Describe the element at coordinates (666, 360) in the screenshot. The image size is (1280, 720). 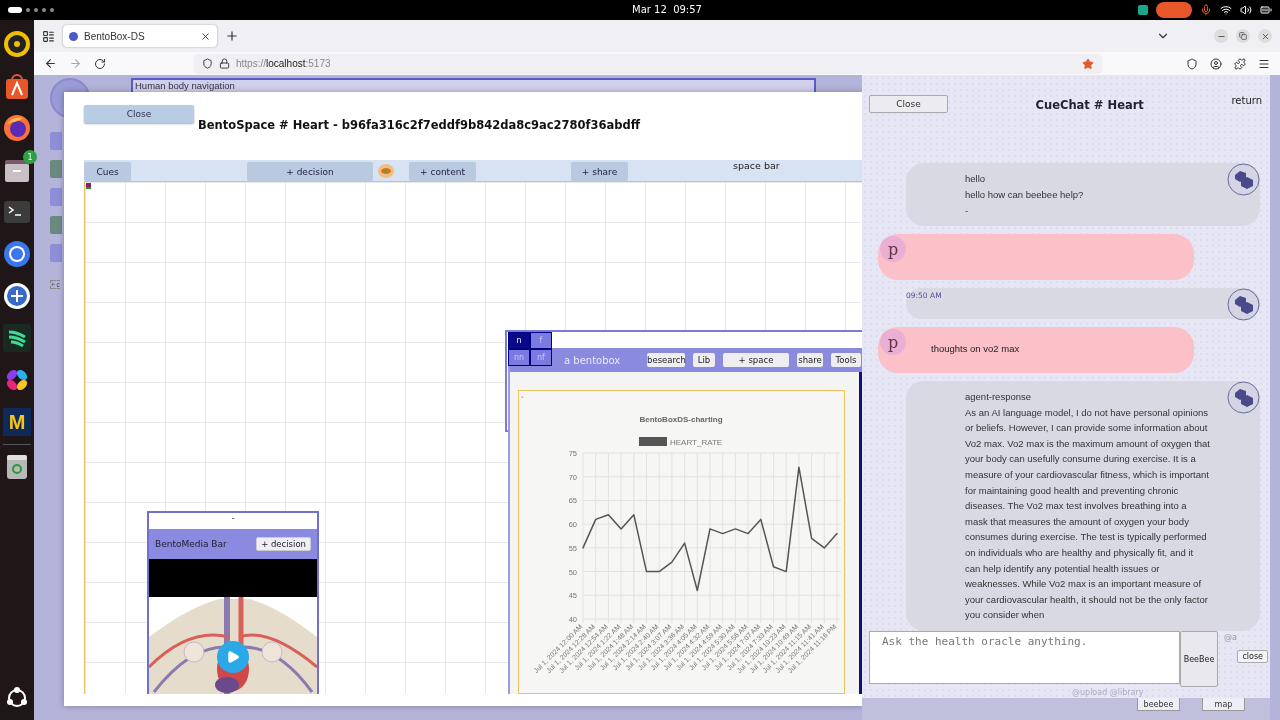
I see `bentobox-button: besearch` at that location.